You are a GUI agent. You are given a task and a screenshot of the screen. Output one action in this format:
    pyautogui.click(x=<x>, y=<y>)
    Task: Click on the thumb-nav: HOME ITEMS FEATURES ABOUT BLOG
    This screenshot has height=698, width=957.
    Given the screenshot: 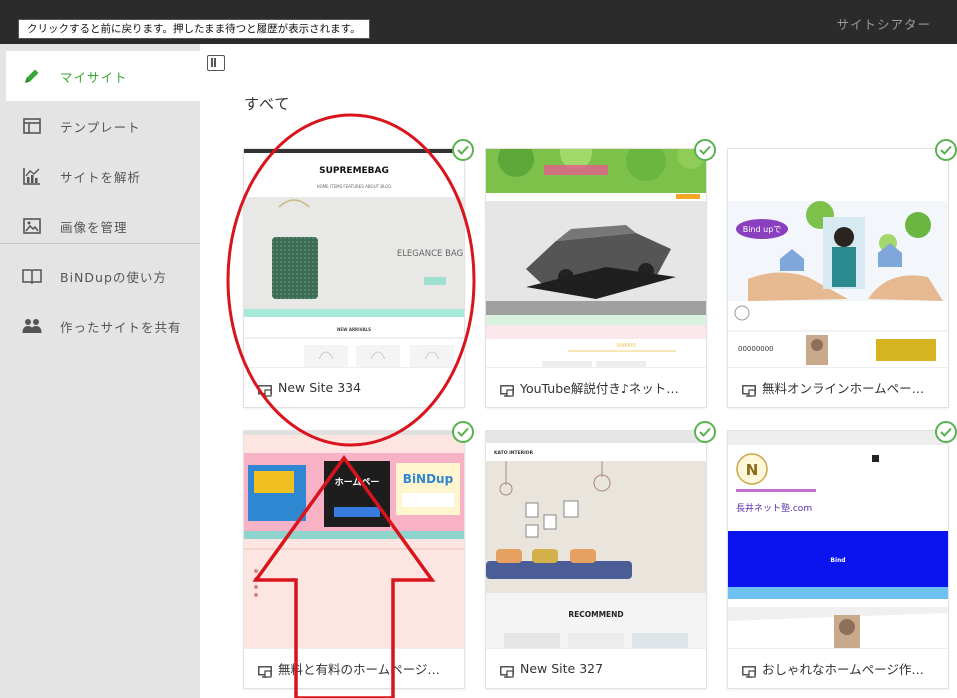 What is the action you would take?
    pyautogui.click(x=354, y=186)
    